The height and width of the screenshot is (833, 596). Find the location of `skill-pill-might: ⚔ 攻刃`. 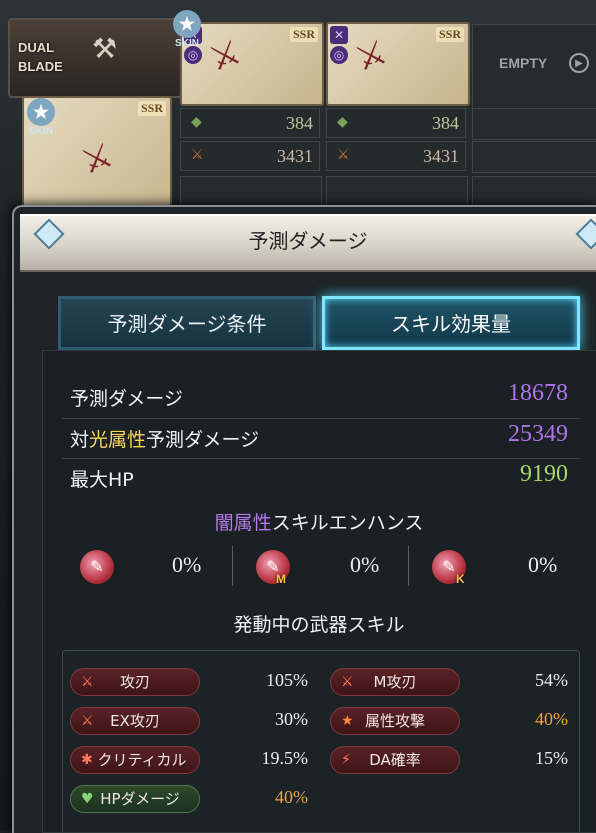

skill-pill-might: ⚔ 攻刃 is located at coordinates (135, 682).